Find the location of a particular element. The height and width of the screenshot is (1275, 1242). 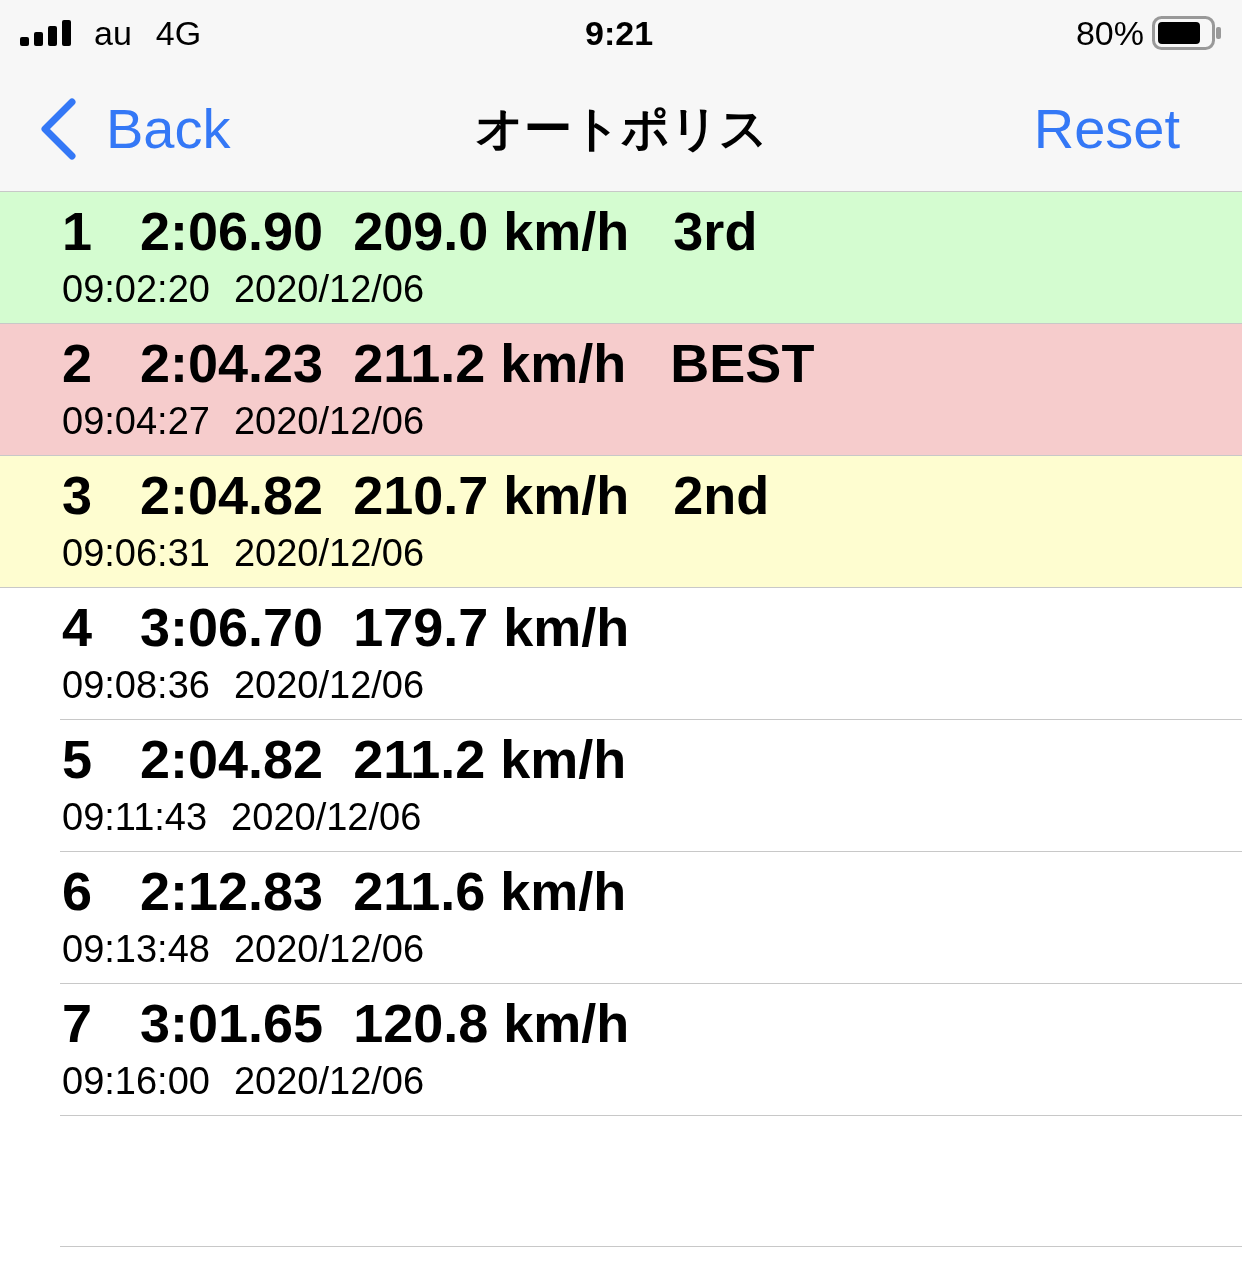

lap-time: 3:06.70 is located at coordinates (232, 627).